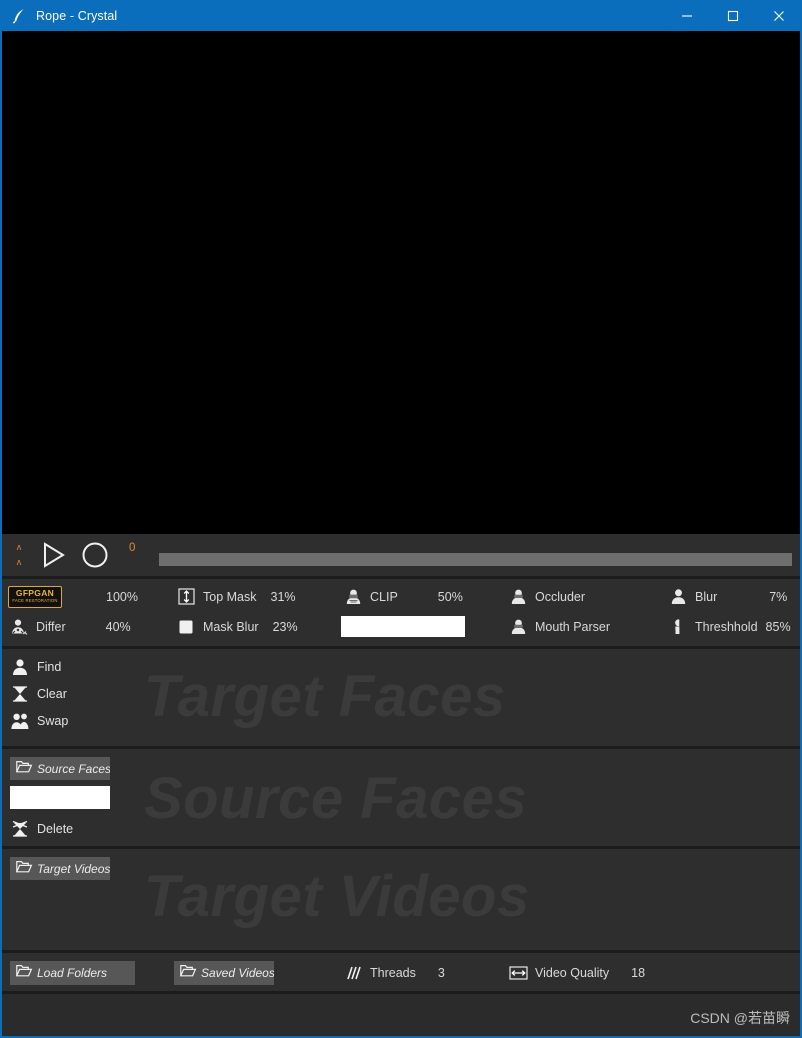 This screenshot has height=1038, width=802. I want to click on target-videos-panel: Target Videos Target Videos, so click(401, 901).